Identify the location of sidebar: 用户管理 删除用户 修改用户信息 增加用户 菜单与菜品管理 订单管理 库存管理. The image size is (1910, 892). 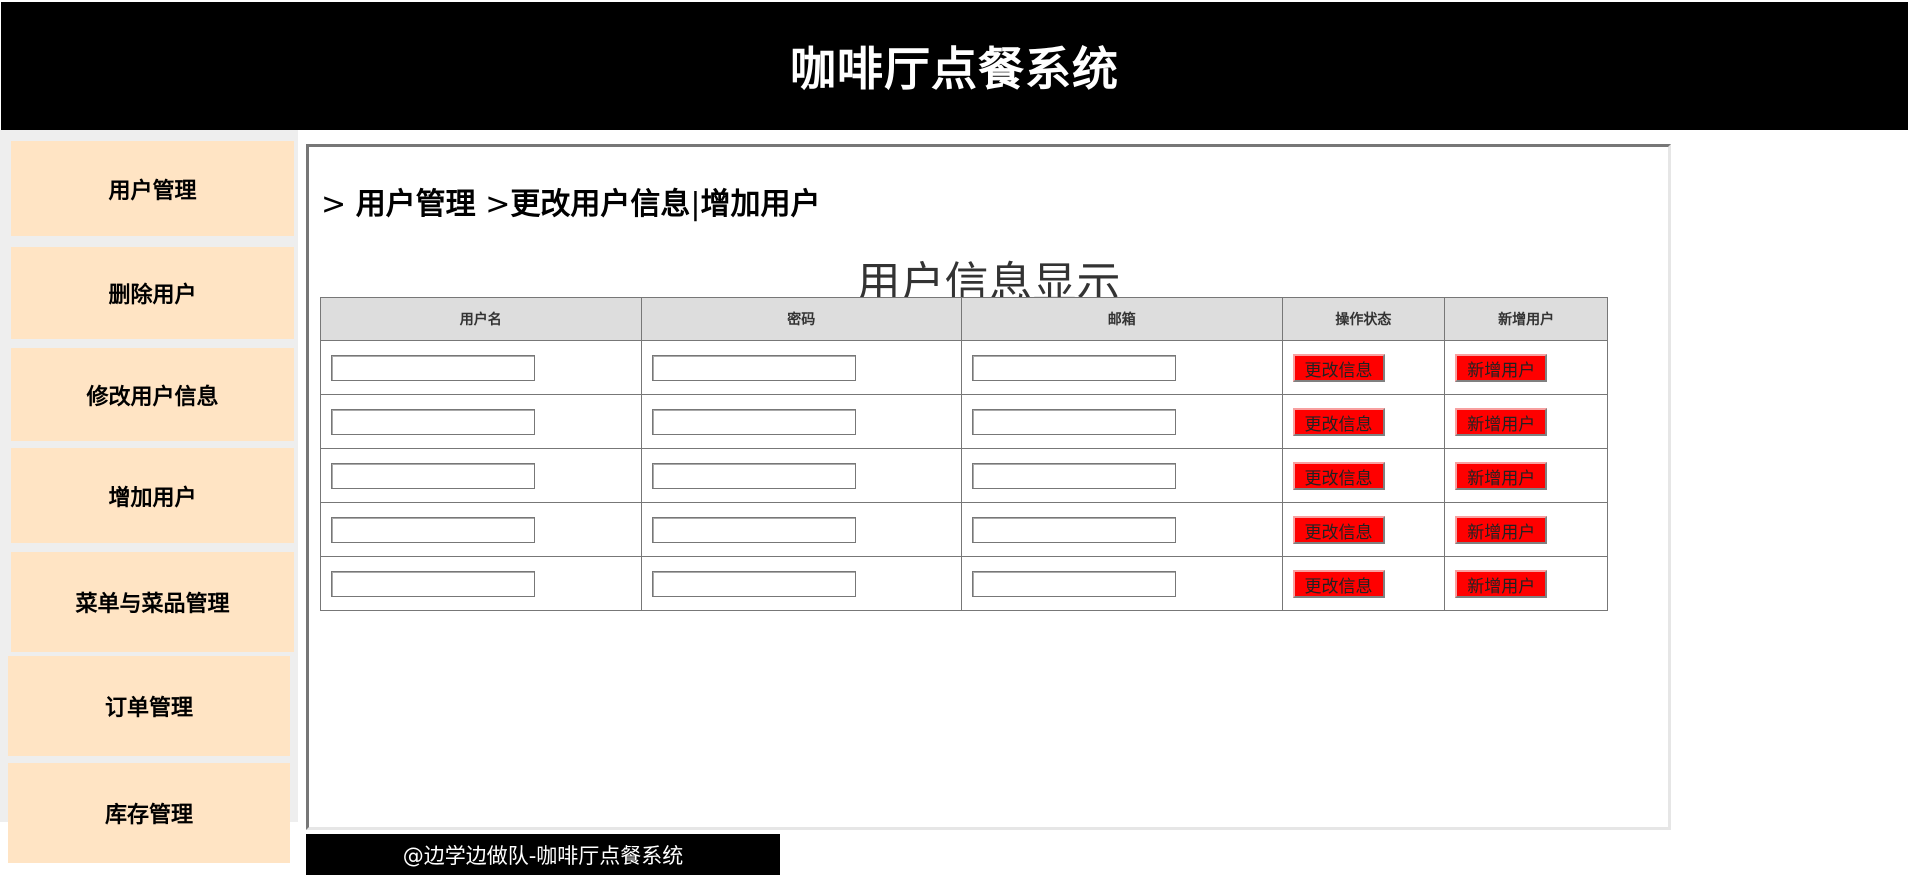
(149, 496).